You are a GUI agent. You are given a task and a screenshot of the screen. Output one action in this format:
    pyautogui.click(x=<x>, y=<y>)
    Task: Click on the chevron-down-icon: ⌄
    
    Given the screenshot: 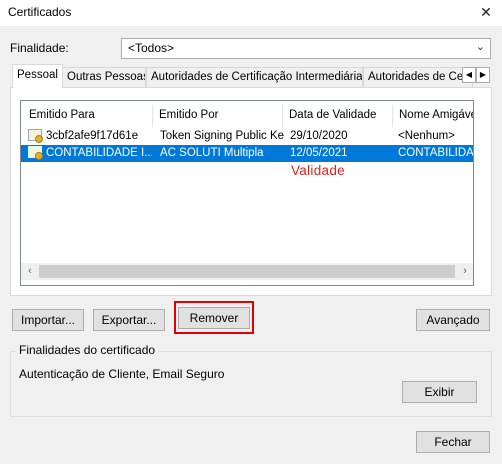 What is the action you would take?
    pyautogui.click(x=480, y=47)
    